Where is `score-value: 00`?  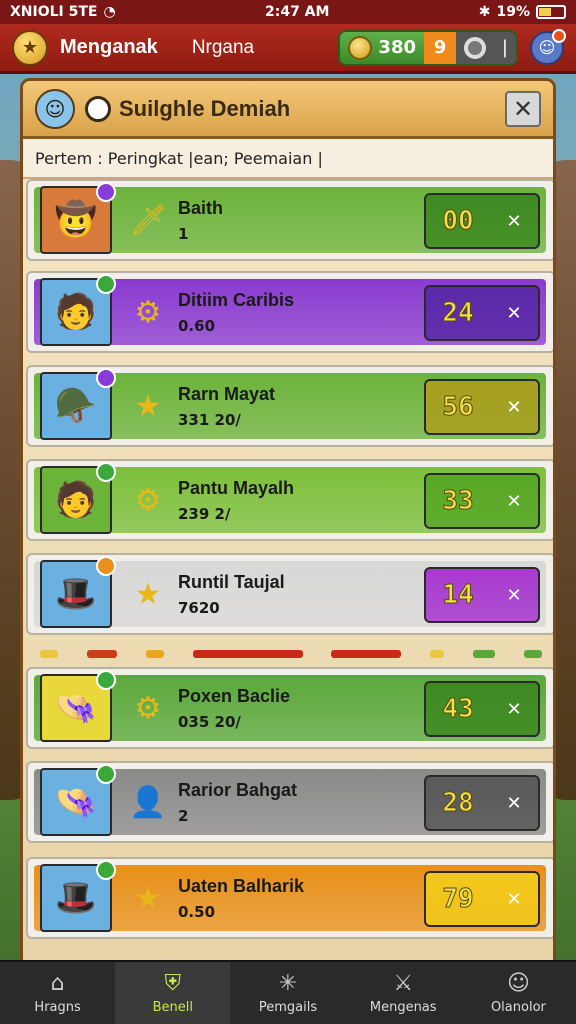
score-value: 00 is located at coordinates (458, 221).